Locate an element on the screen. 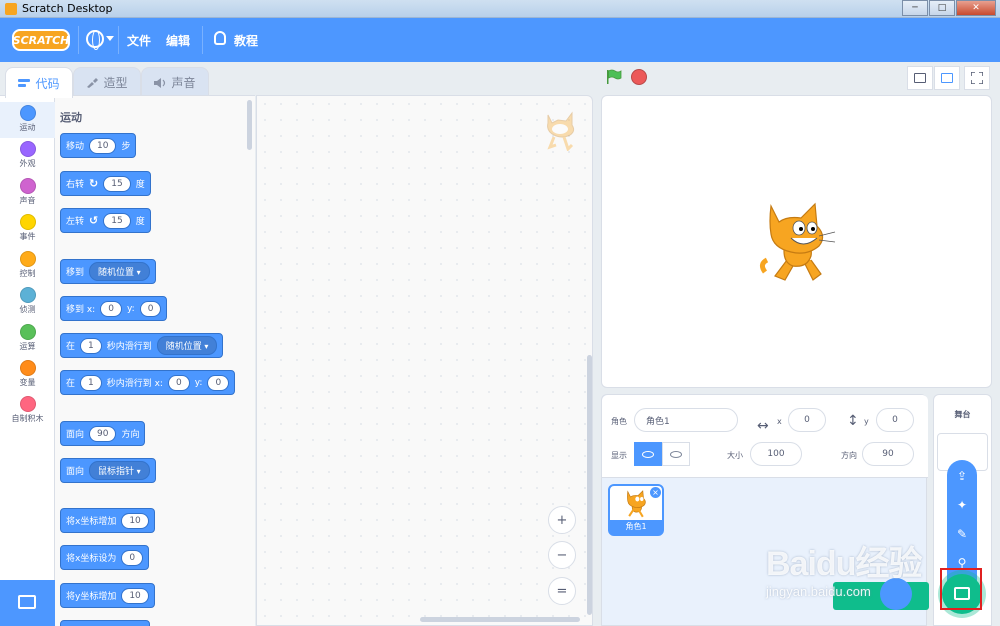  speaker-icon is located at coordinates (160, 82).